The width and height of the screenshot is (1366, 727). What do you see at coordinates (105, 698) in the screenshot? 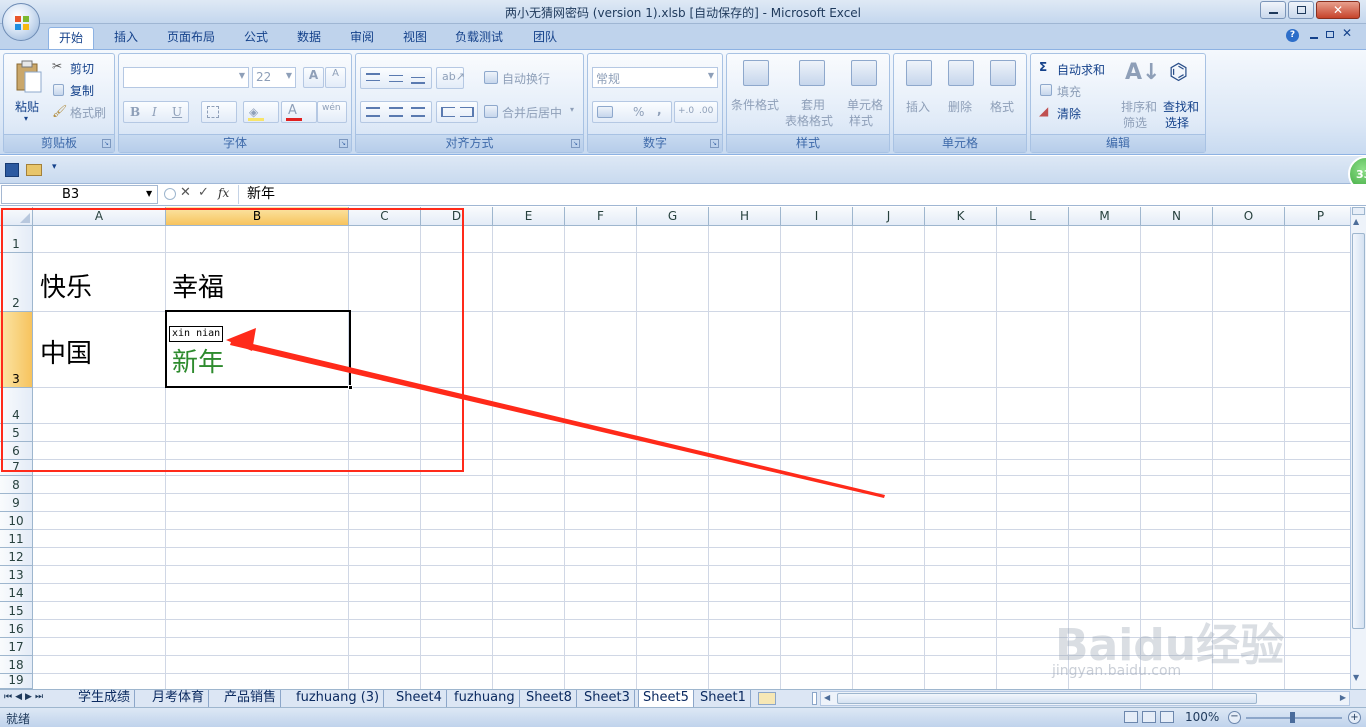
I see `sheet-tab: 学生成绩` at bounding box center [105, 698].